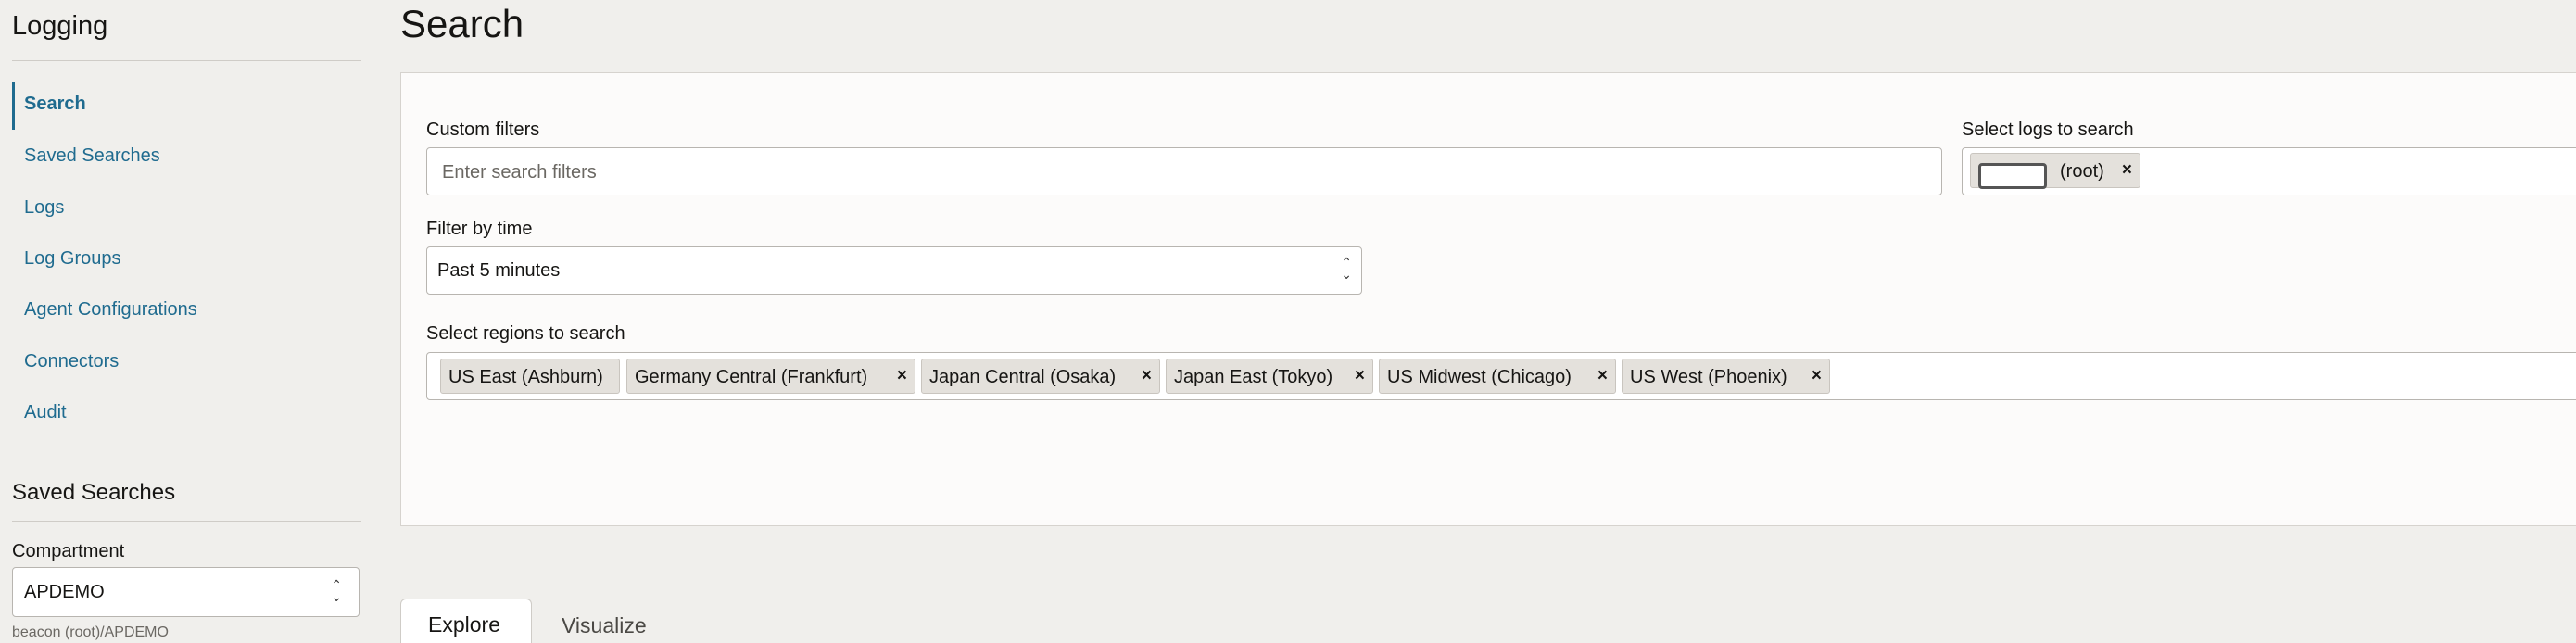  What do you see at coordinates (1479, 377) in the screenshot?
I see `region-chip-label: US Midwest (Chicago)` at bounding box center [1479, 377].